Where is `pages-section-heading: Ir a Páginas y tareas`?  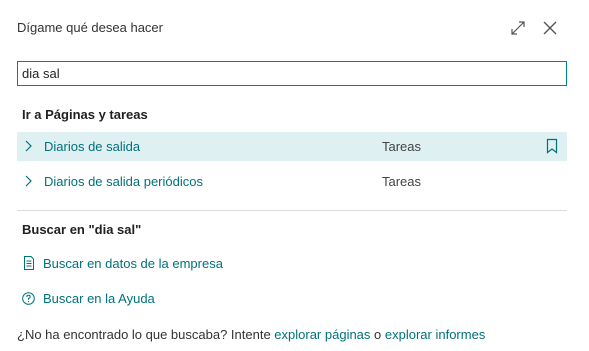 pages-section-heading: Ir a Páginas y tareas is located at coordinates (85, 114).